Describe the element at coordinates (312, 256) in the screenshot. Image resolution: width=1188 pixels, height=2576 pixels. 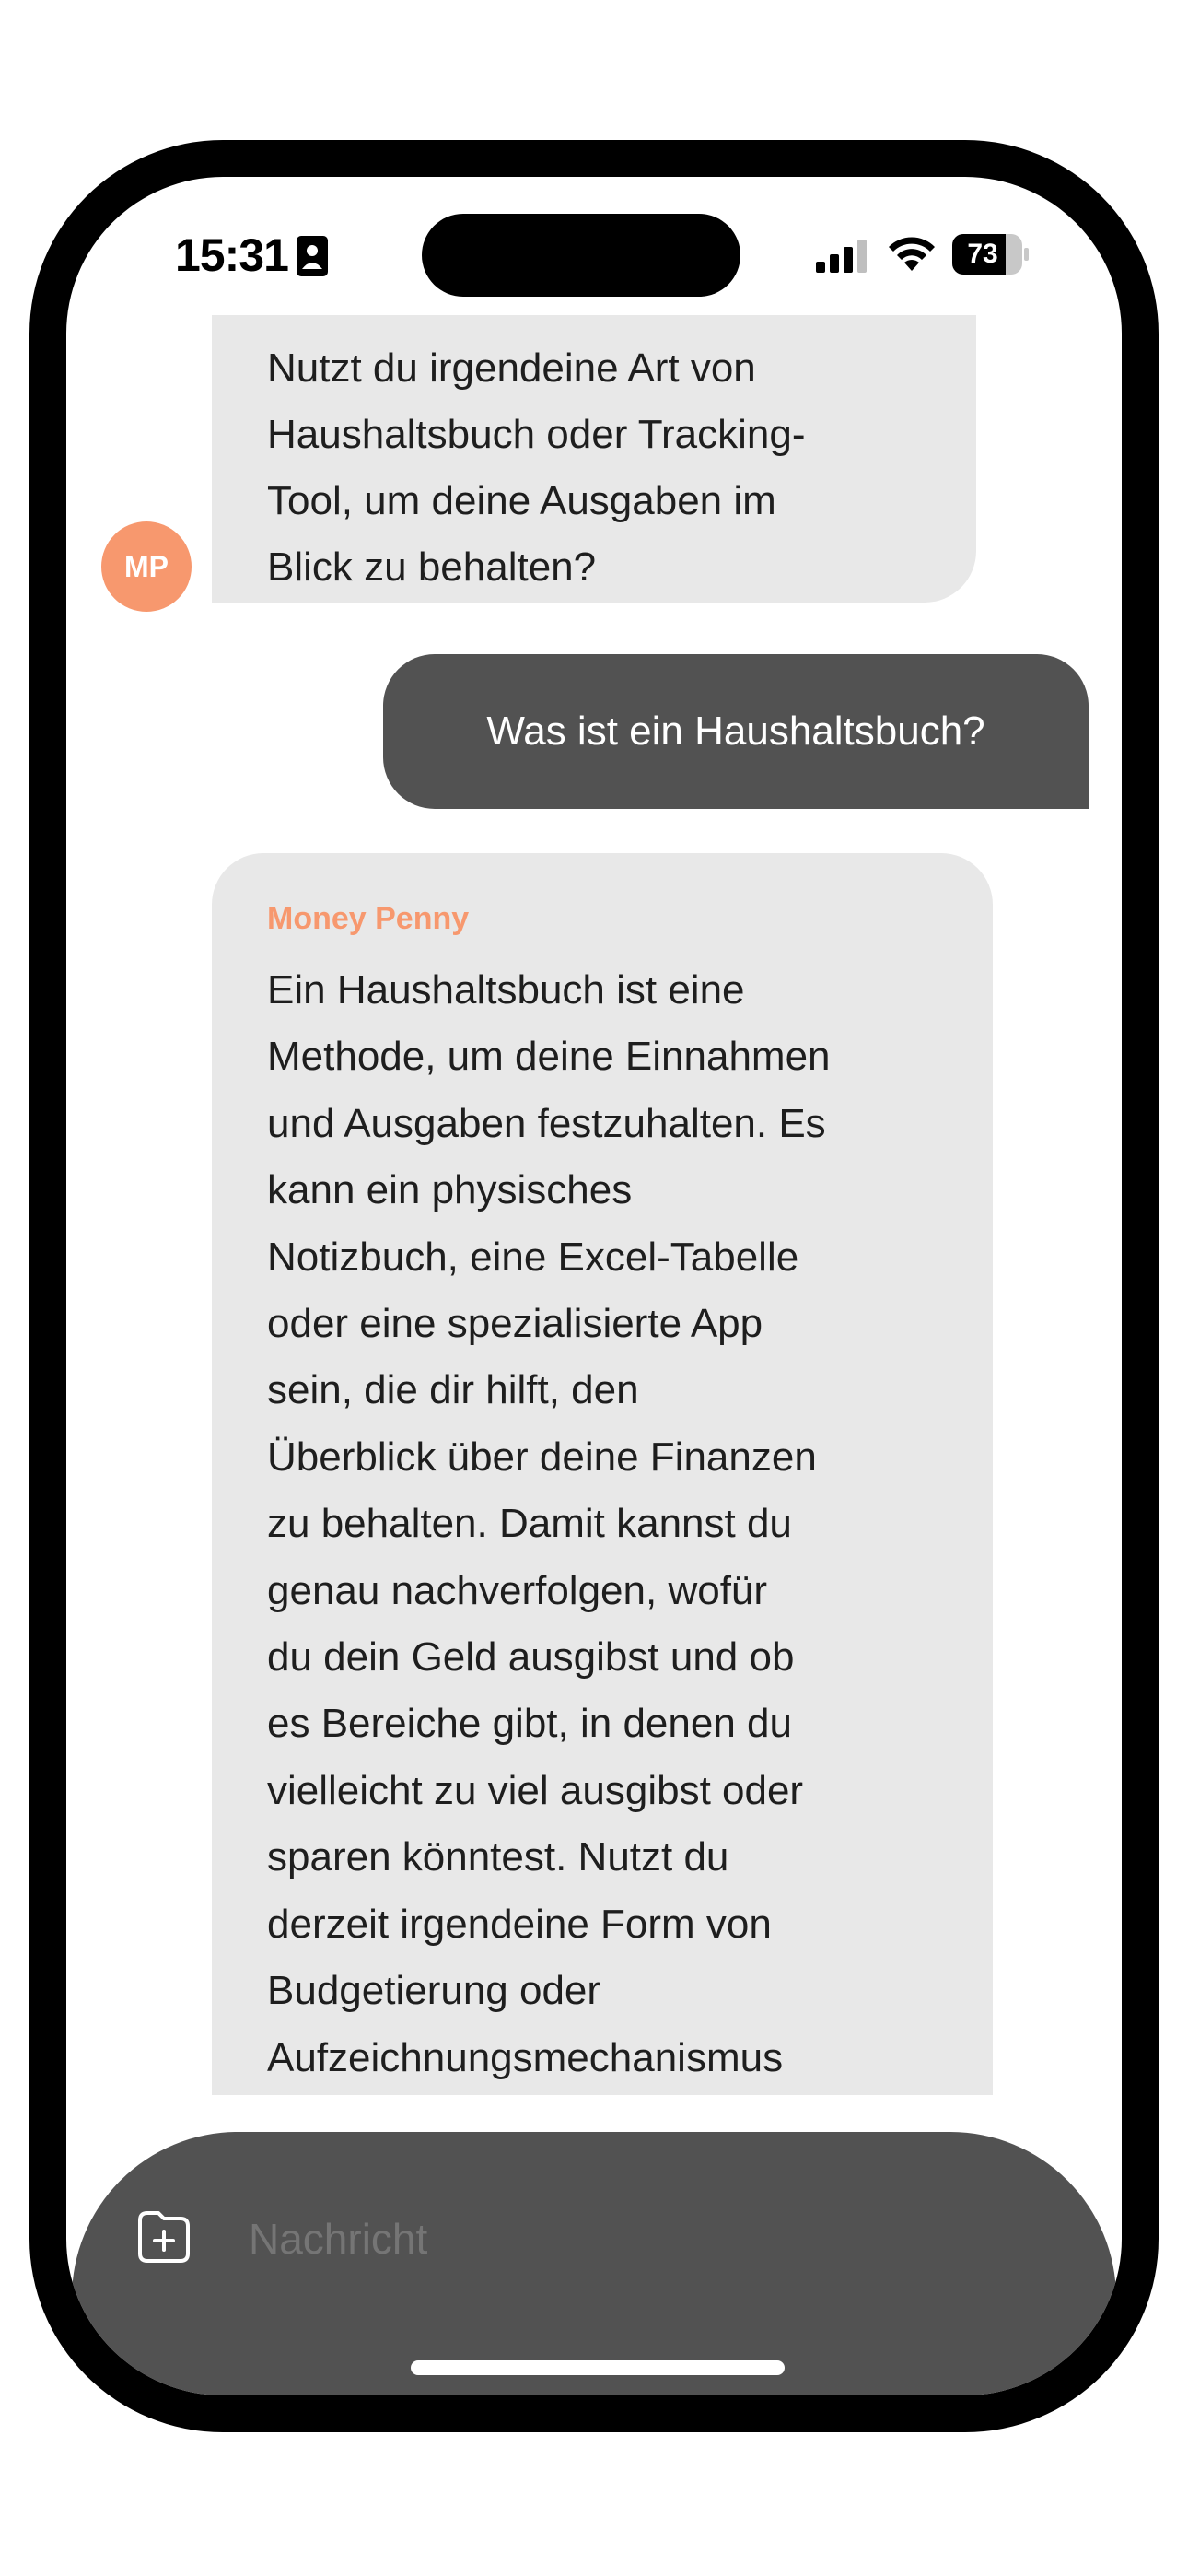
I see `focus-mode-icon` at that location.